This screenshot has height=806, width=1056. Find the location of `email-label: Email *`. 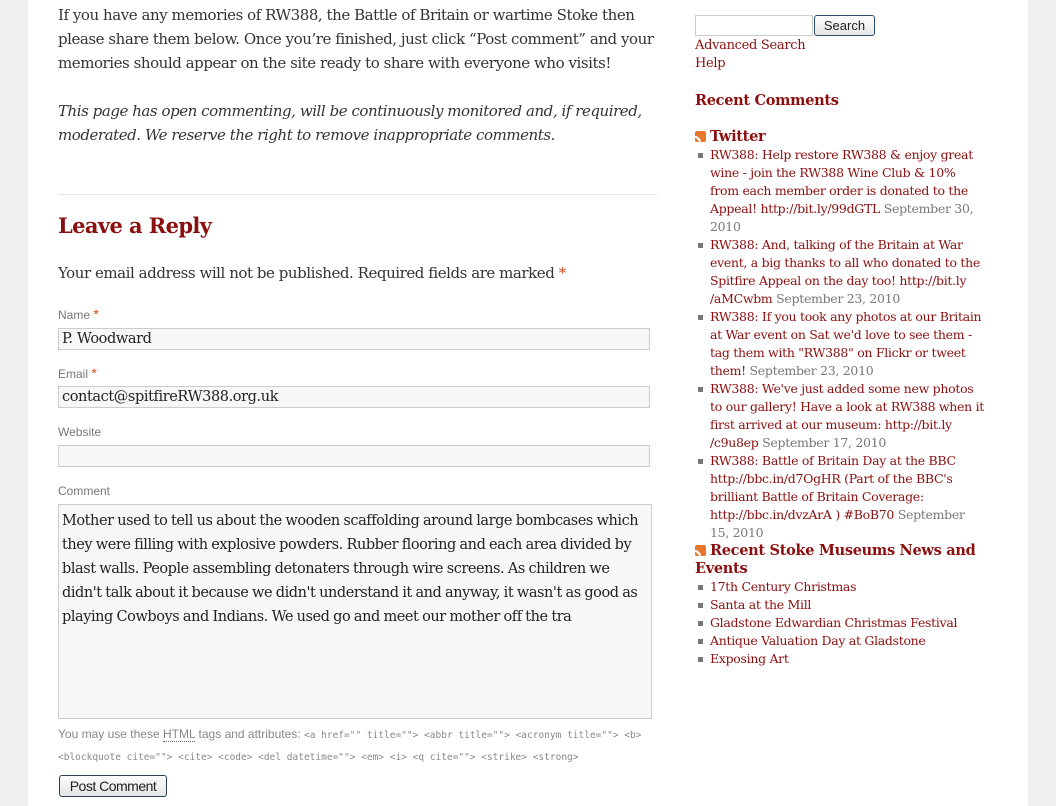

email-label: Email * is located at coordinates (77, 373).